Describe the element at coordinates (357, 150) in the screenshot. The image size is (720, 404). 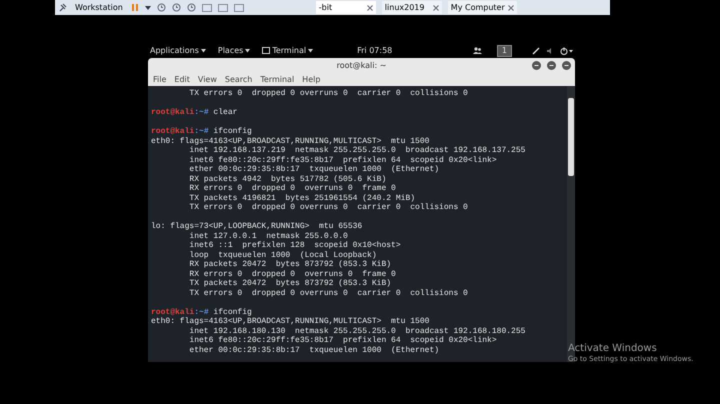
I see `output-line: inet 192.168.137.219 netmask 255.255.255.0 broadcast 192.168.137.255` at that location.